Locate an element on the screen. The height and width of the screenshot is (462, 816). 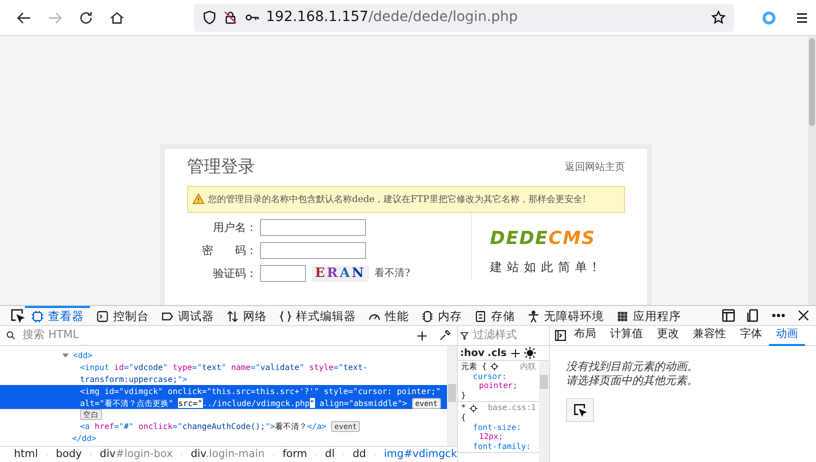
devtools-tab: 查看器 is located at coordinates (57, 315).